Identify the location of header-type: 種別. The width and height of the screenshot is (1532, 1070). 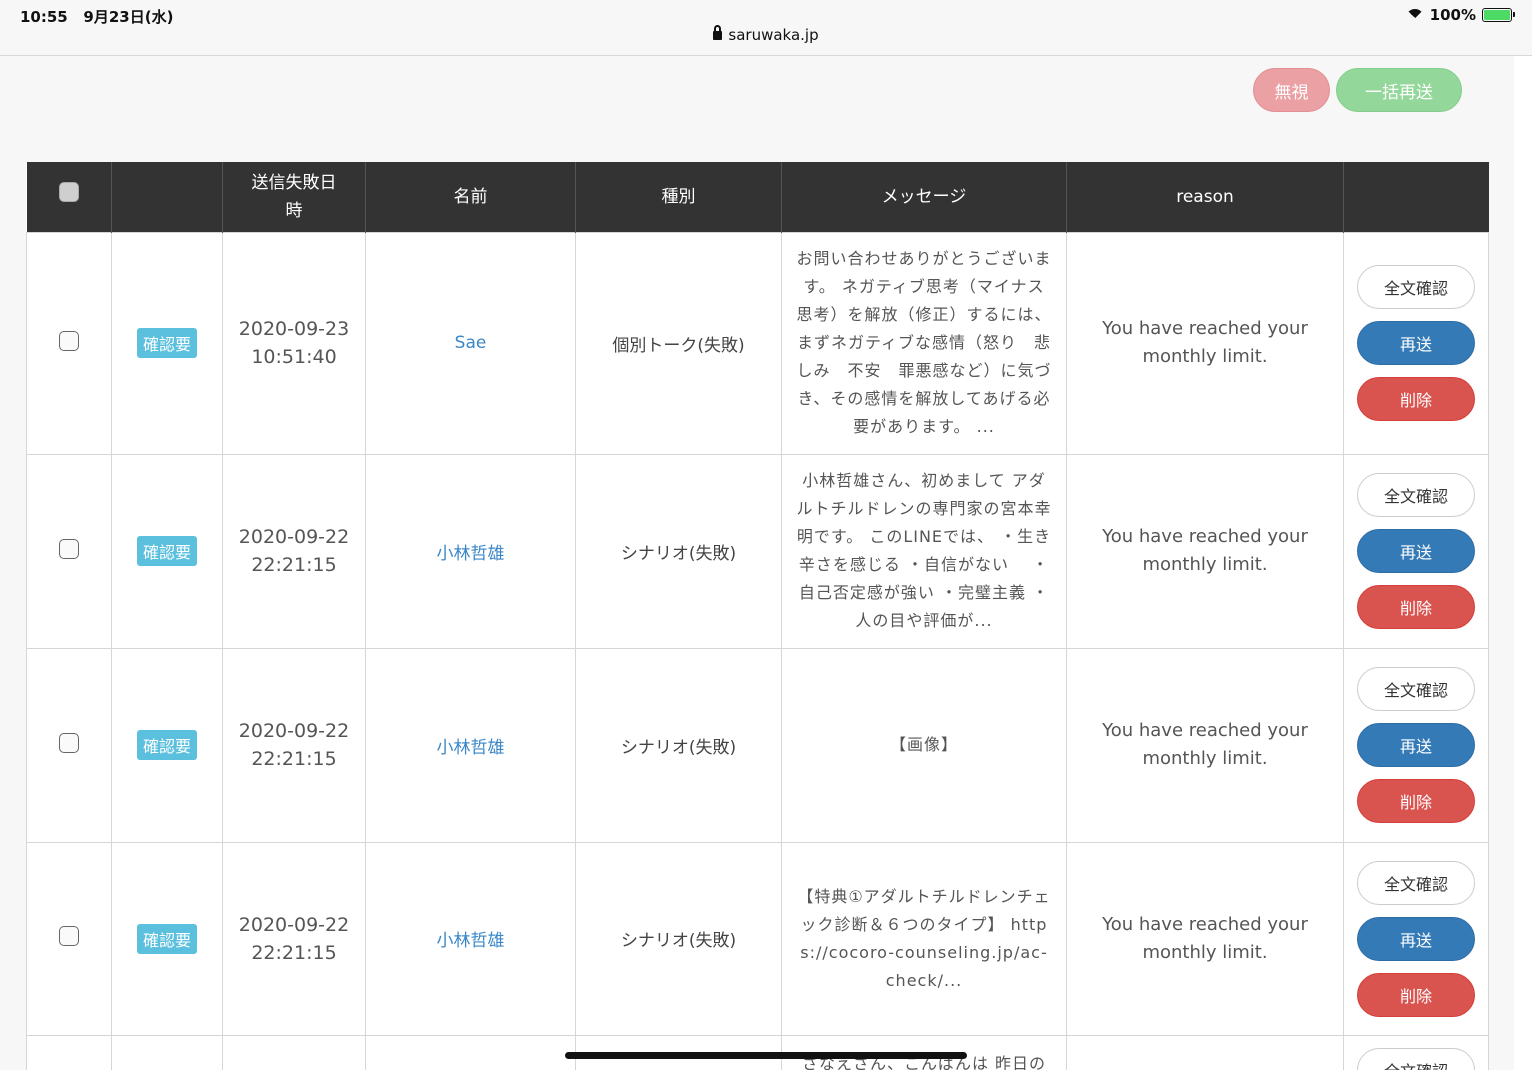
(678, 197).